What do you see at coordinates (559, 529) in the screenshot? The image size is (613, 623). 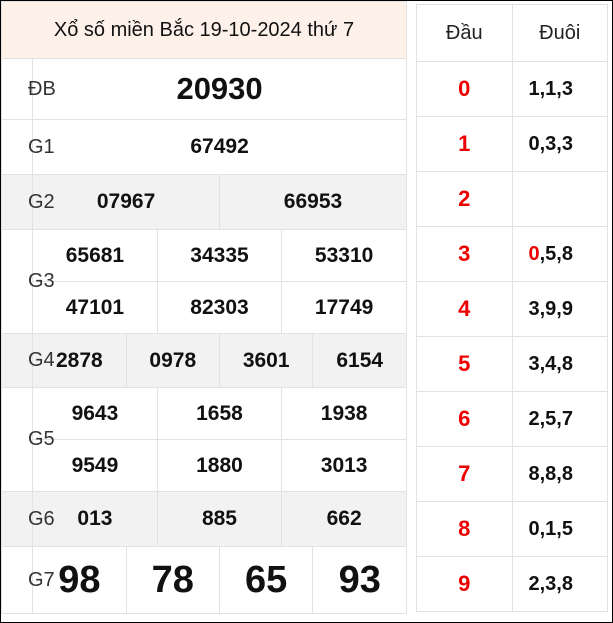 I see `tail-digits: 0,1,5` at bounding box center [559, 529].